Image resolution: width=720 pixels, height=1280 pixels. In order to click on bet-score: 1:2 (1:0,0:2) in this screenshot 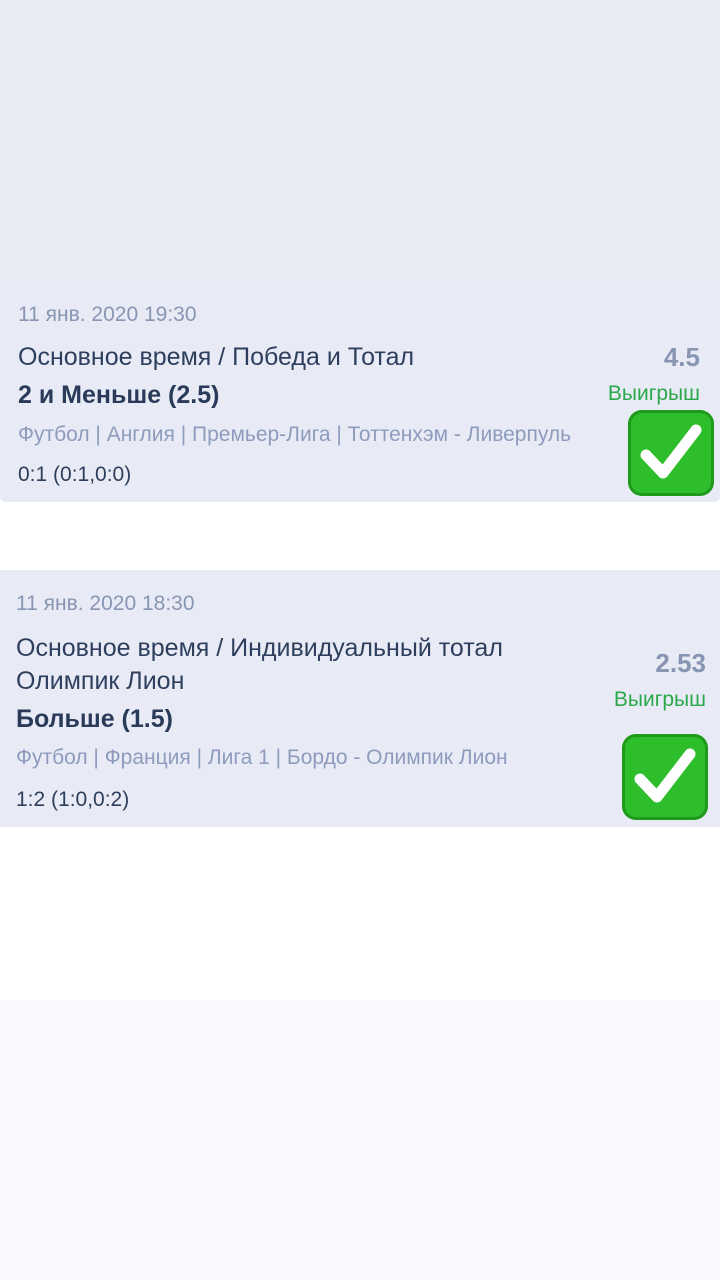, I will do `click(73, 799)`.